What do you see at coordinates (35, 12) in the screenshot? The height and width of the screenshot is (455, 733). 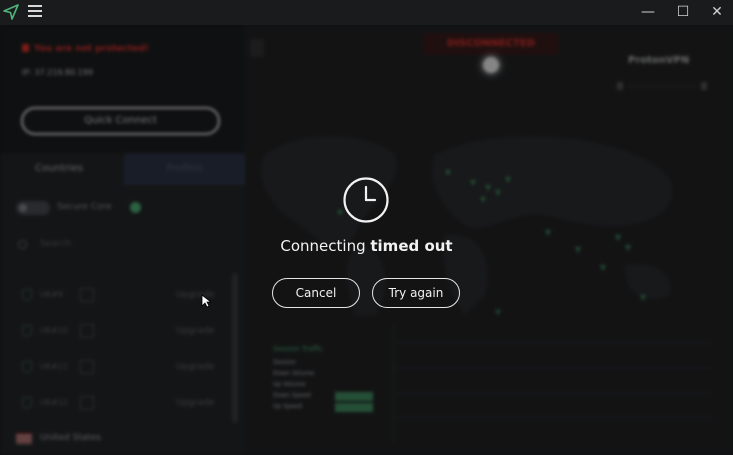 I see `hamburger-menu-icon` at bounding box center [35, 12].